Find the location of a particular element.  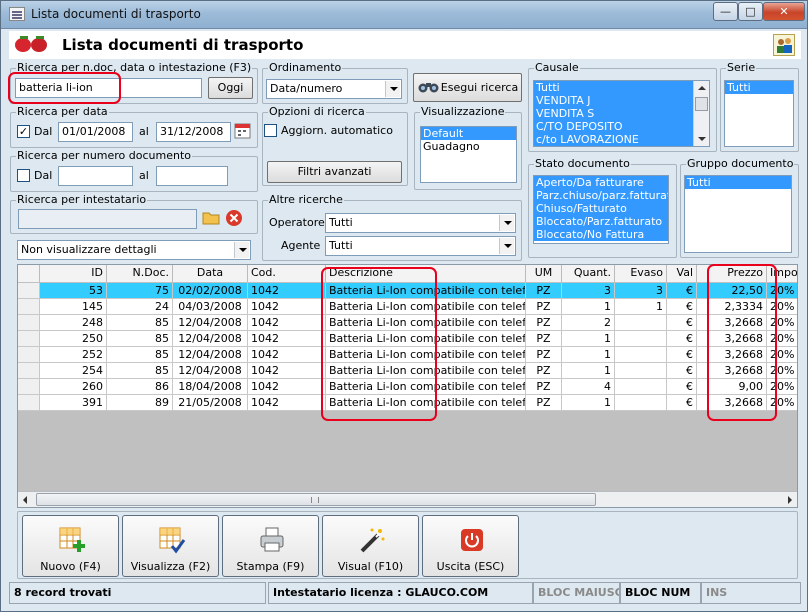

list-item: VENDITA S is located at coordinates (621, 113).